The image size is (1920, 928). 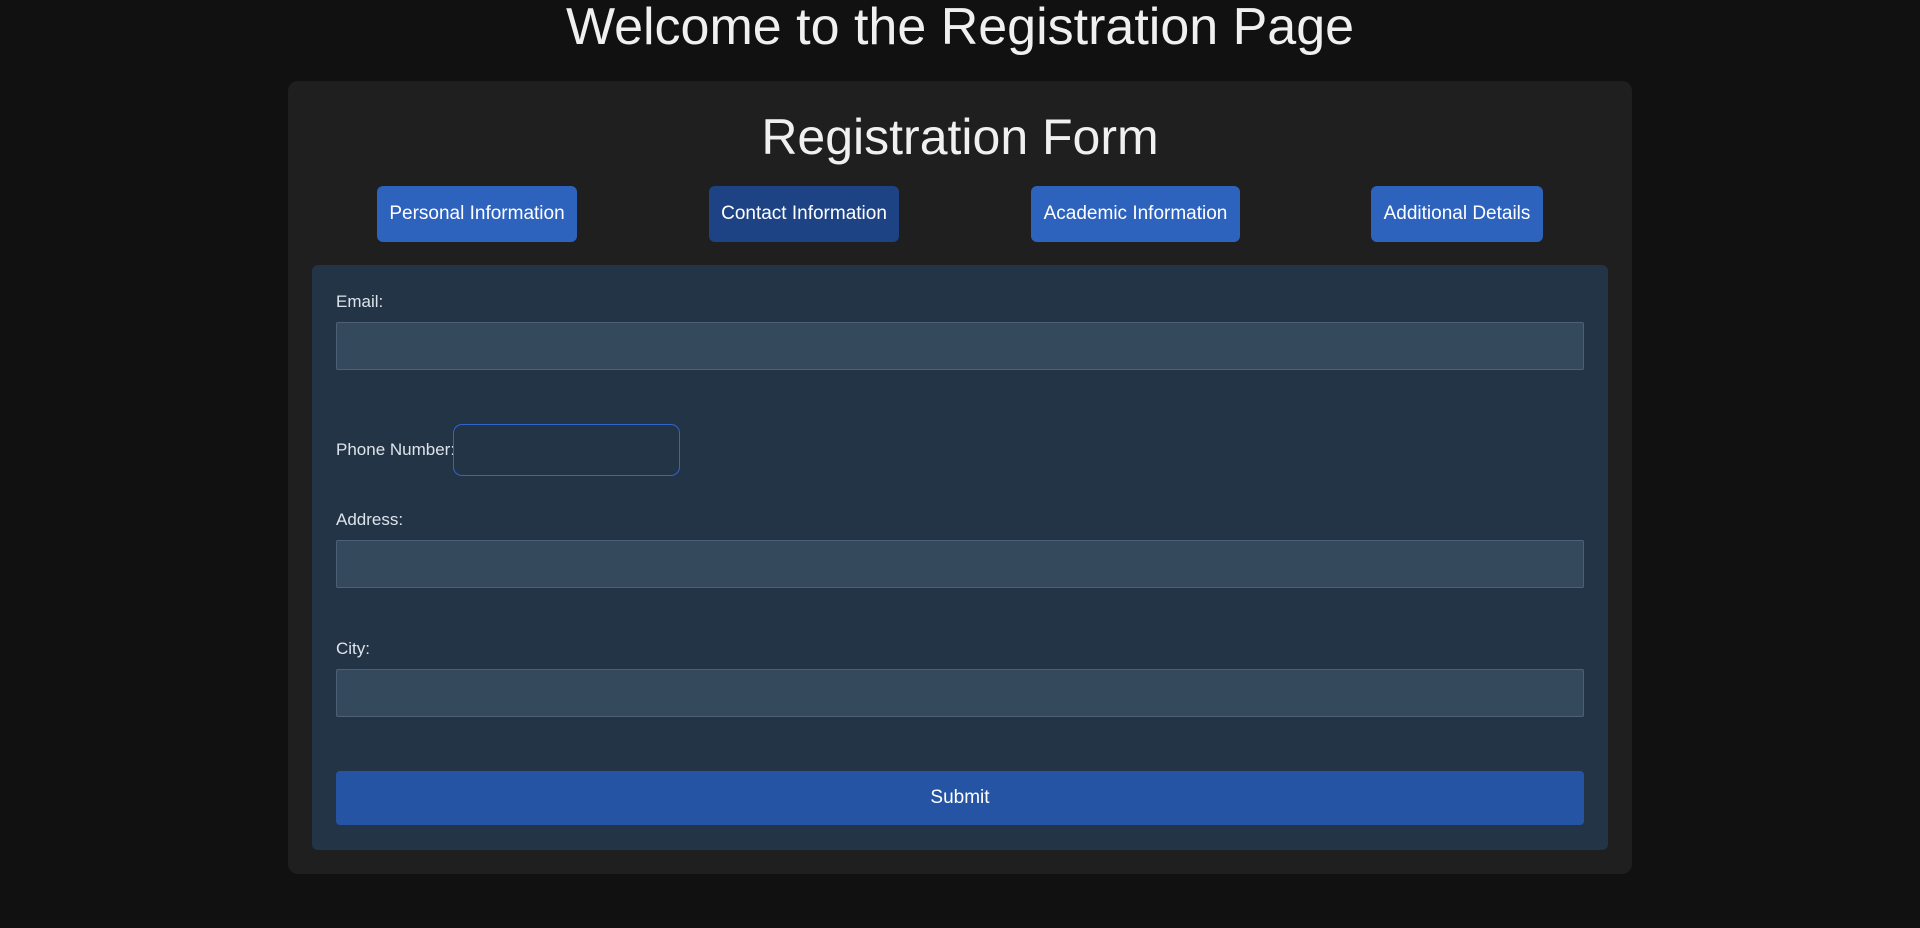 What do you see at coordinates (960, 28) in the screenshot?
I see `page-title: Welcome to the Registration Page` at bounding box center [960, 28].